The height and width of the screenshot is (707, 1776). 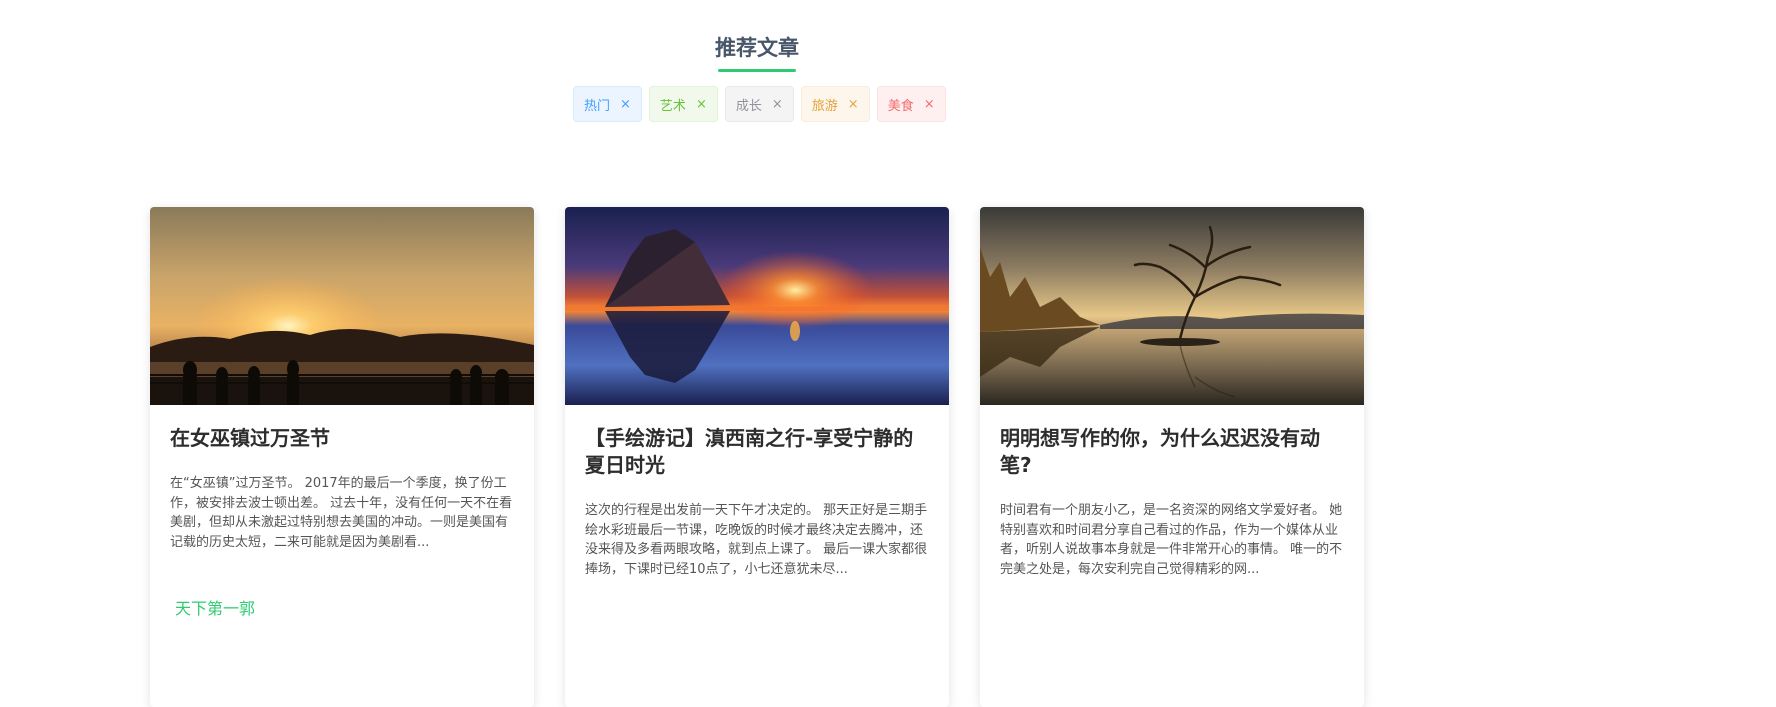 I want to click on tag-art: 艺术 ×, so click(x=683, y=104).